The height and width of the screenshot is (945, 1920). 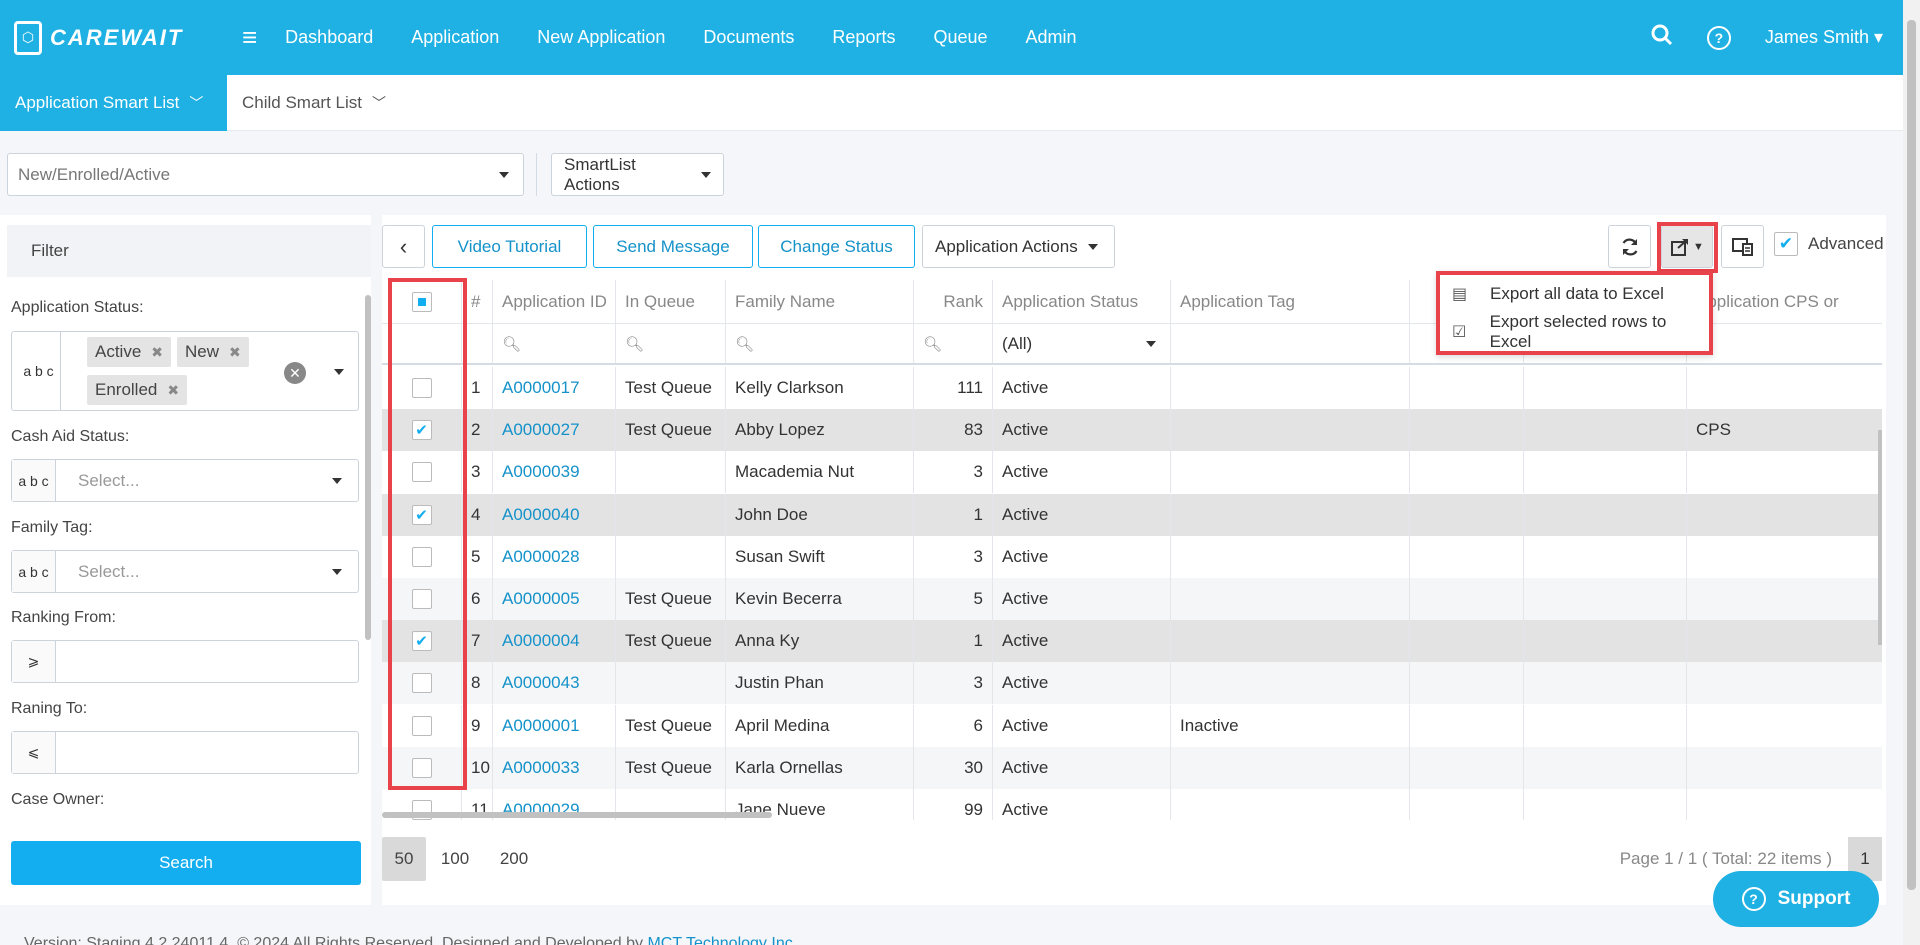 I want to click on col-header-rank: Rank, so click(x=953, y=301).